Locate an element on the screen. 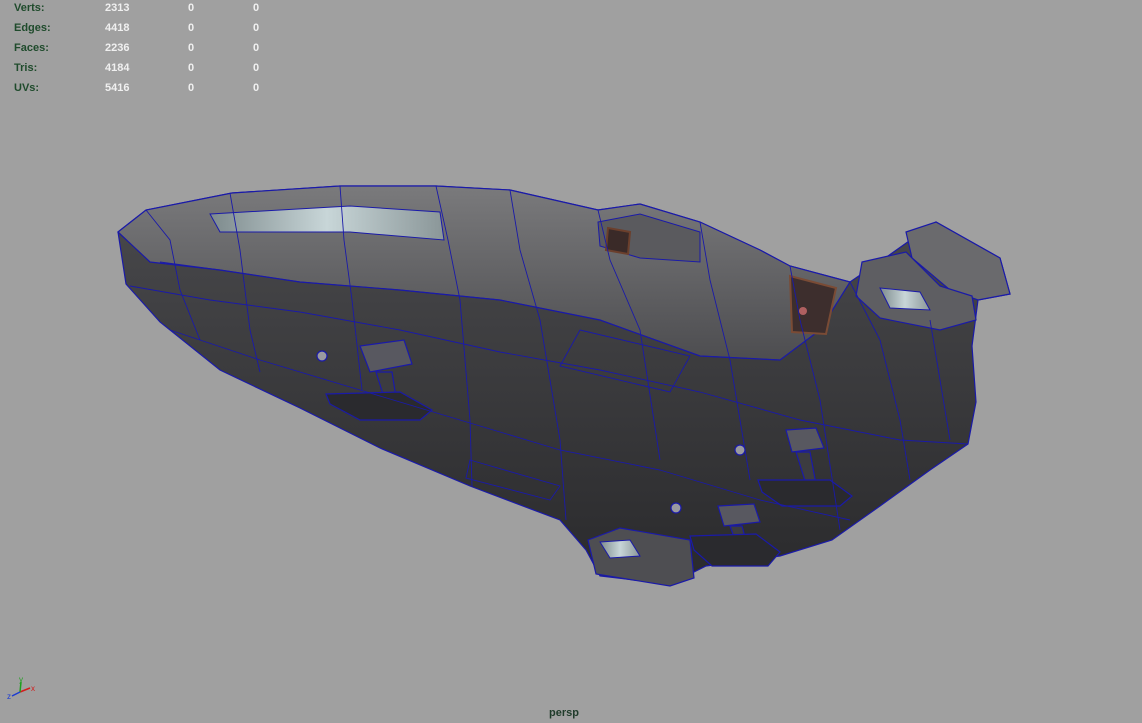  axis-y-label: y is located at coordinates (21, 680).